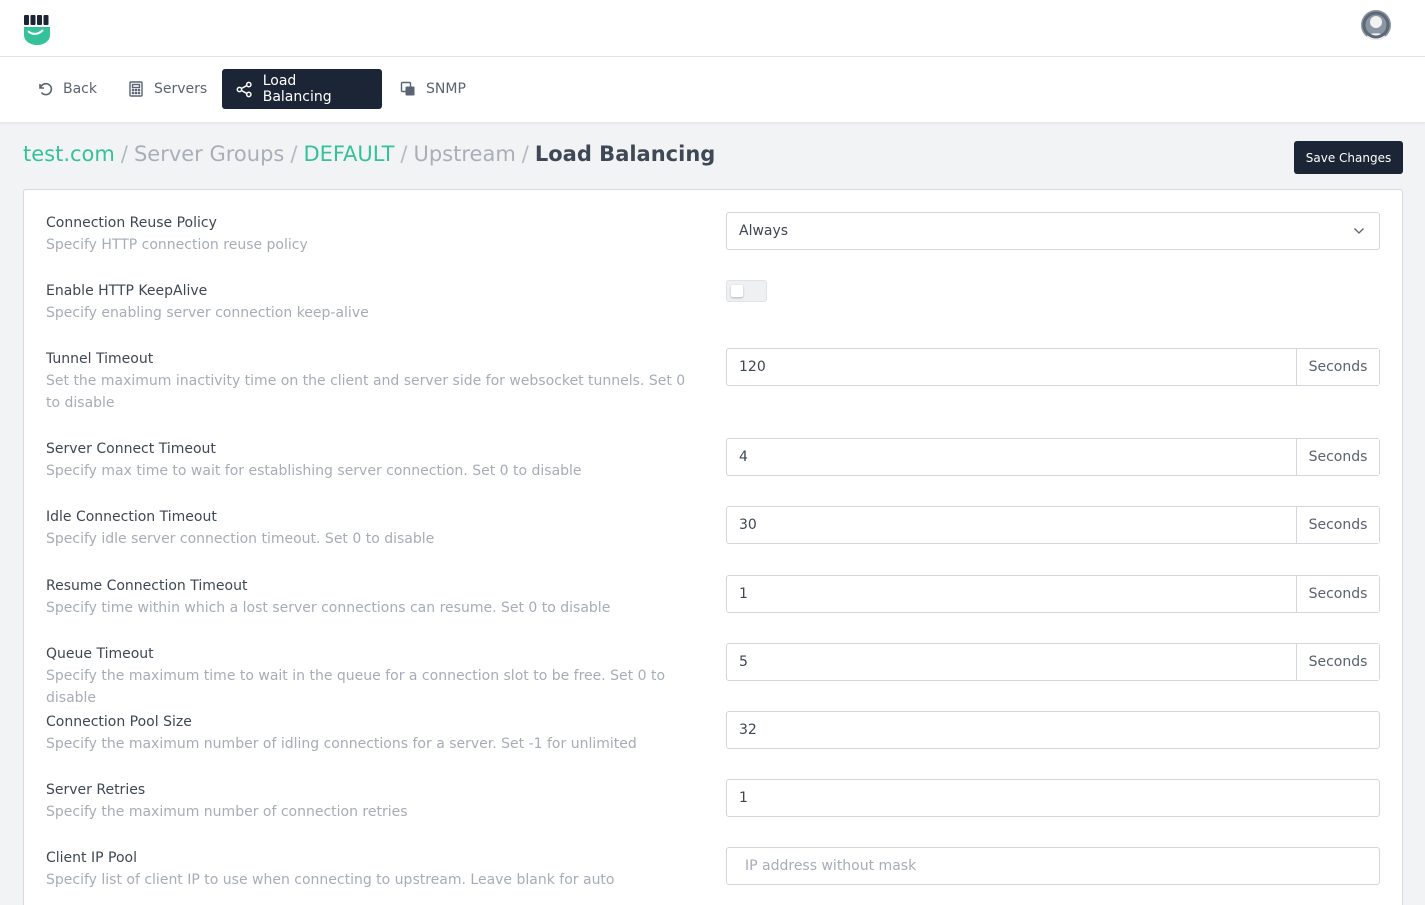 The image size is (1425, 905). What do you see at coordinates (1053, 231) in the screenshot?
I see `connection-reuse-select: Always` at bounding box center [1053, 231].